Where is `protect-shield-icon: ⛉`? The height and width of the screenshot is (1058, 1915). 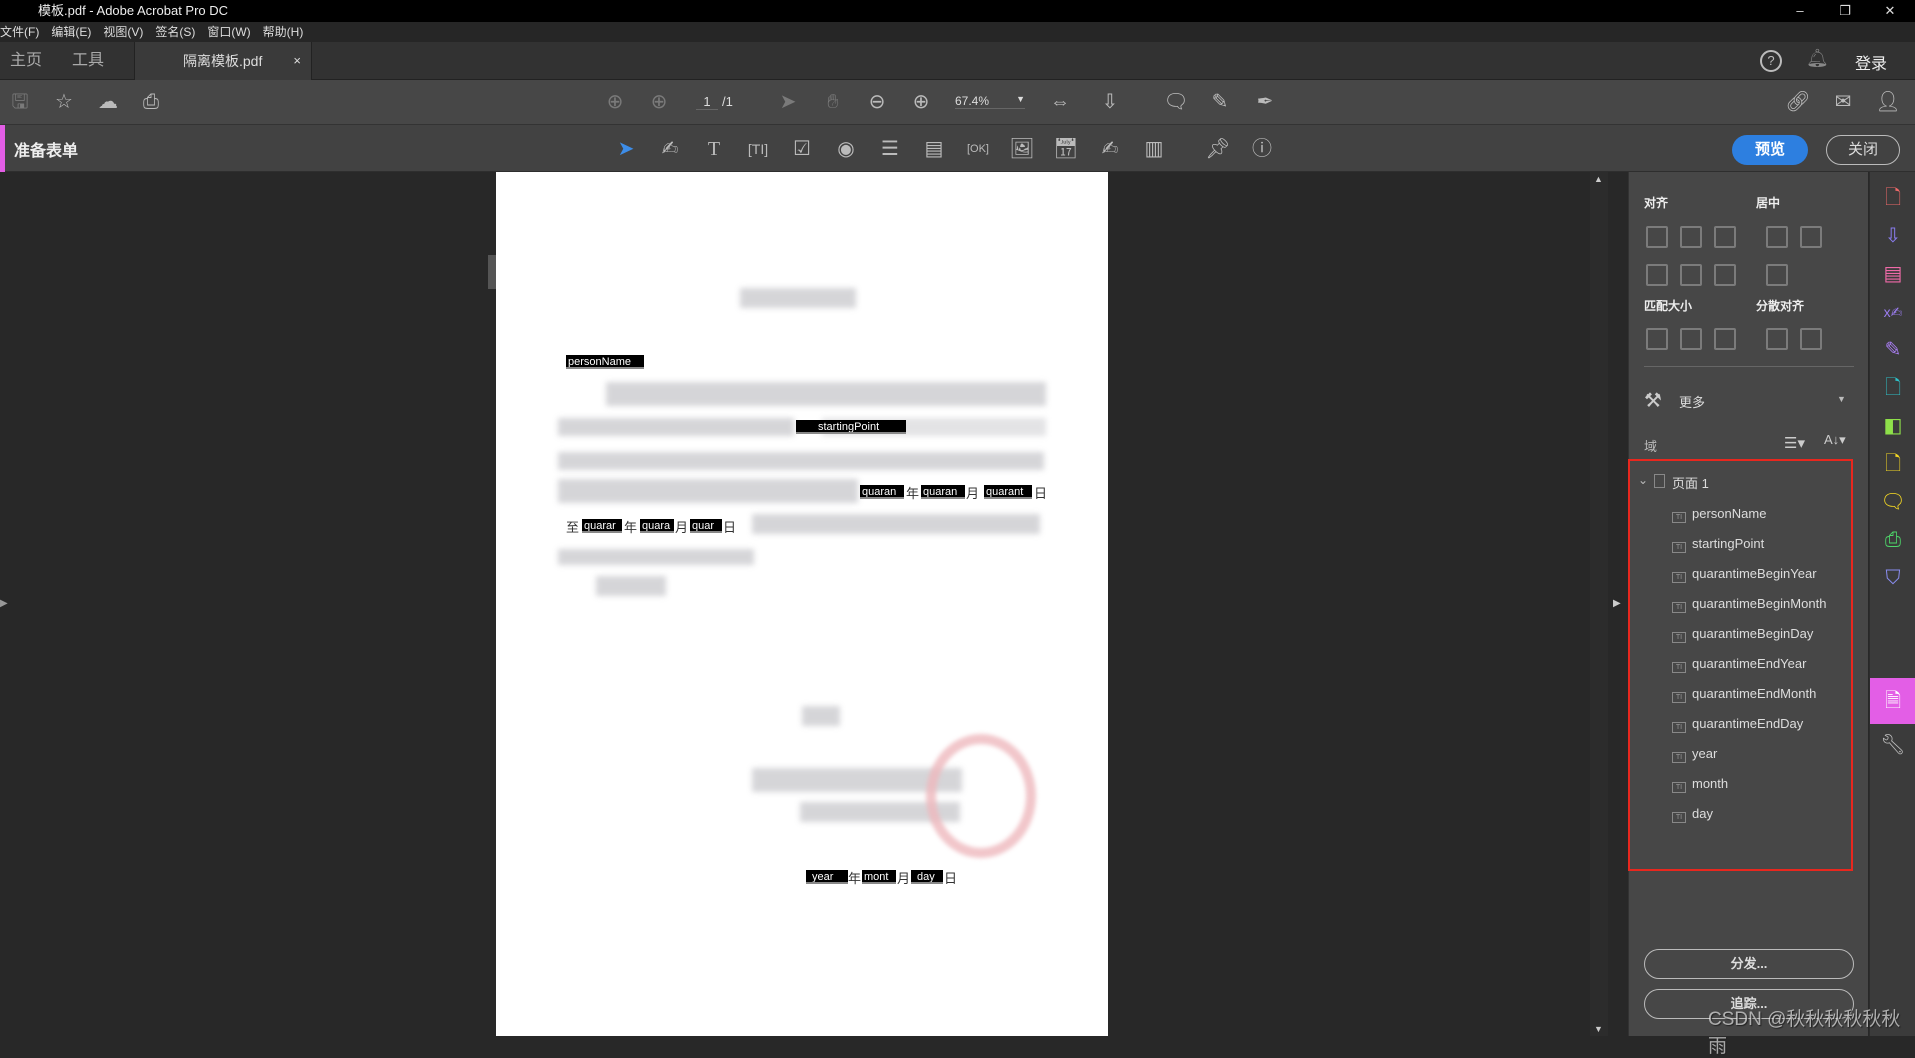 protect-shield-icon: ⛉ is located at coordinates (1892, 578).